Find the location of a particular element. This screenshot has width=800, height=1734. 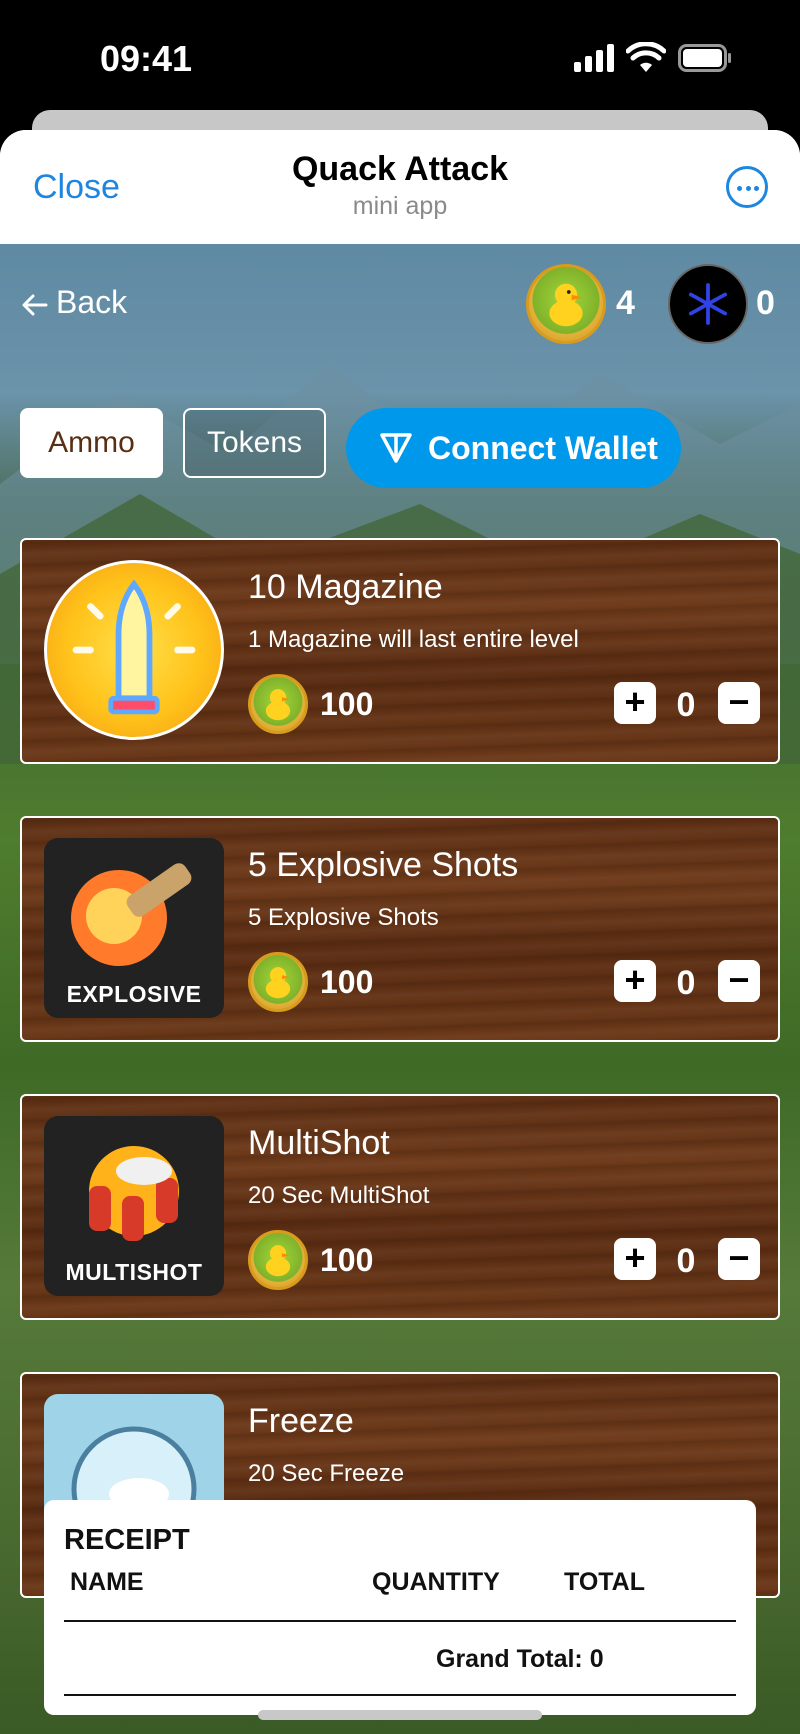

item-description: 5 Explosive Shots is located at coordinates (343, 917).